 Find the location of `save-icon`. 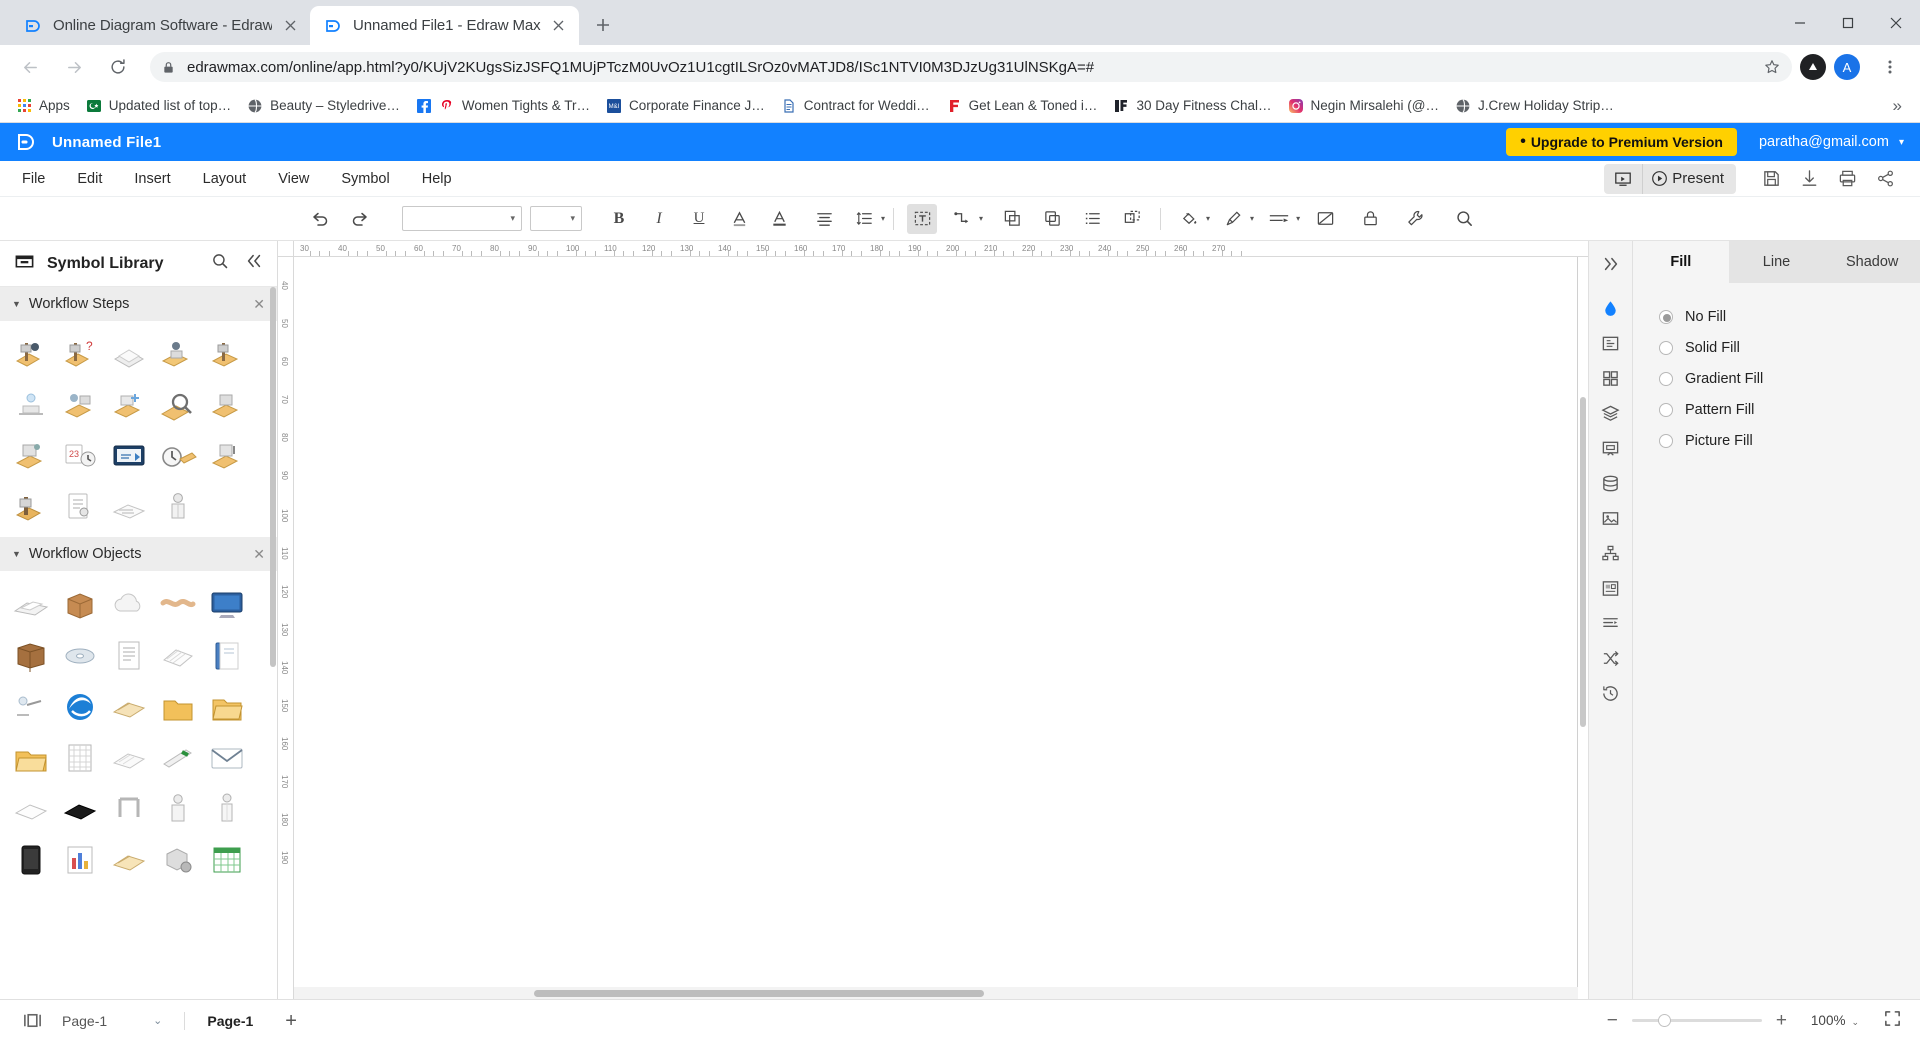

save-icon is located at coordinates (1771, 179).